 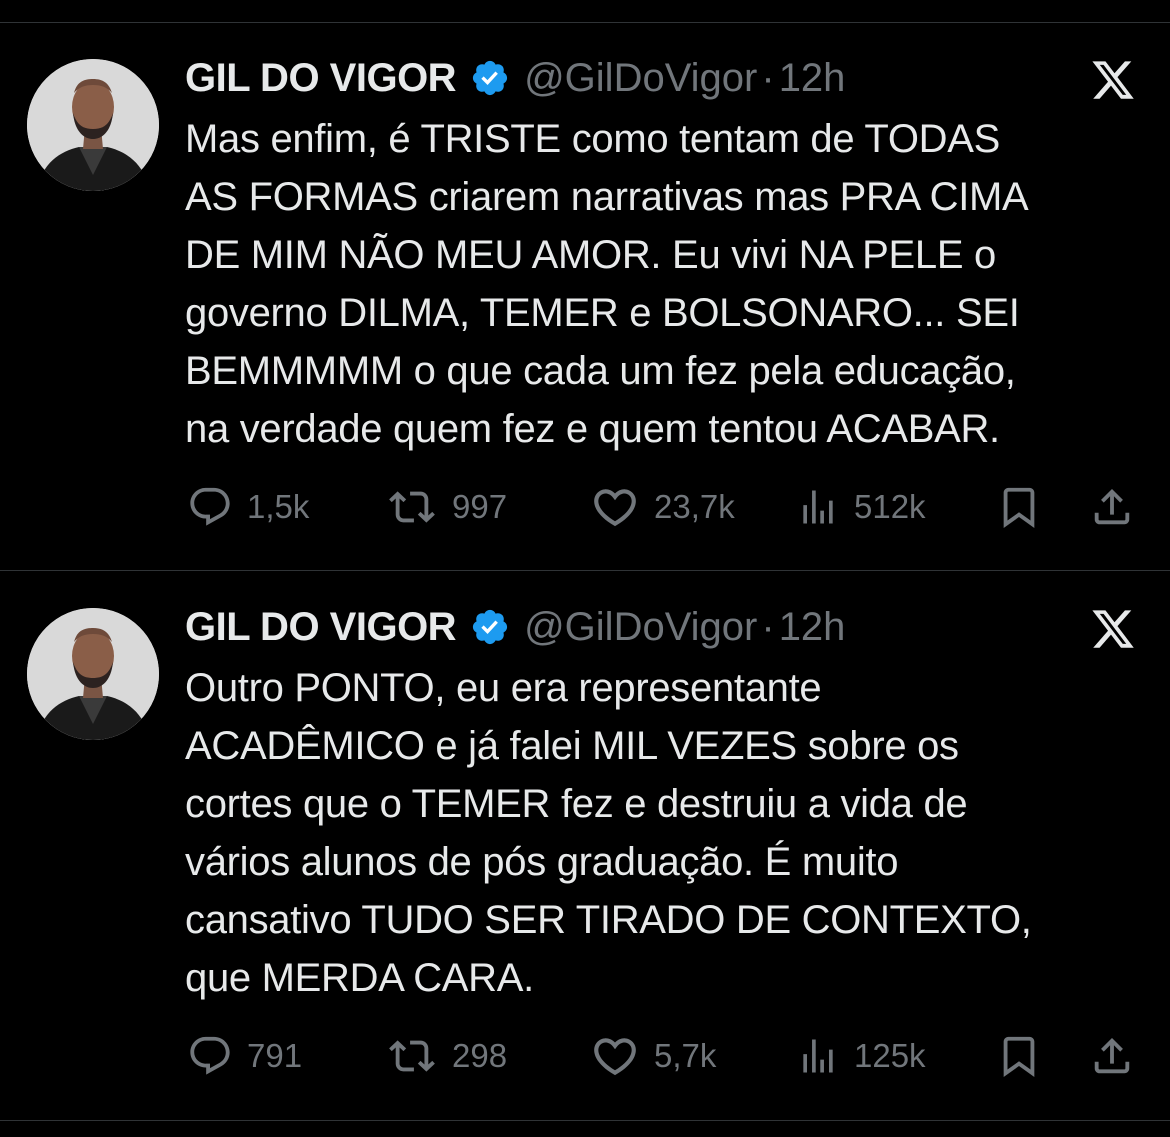 What do you see at coordinates (694, 506) in the screenshot?
I see `like-count: 23,7k` at bounding box center [694, 506].